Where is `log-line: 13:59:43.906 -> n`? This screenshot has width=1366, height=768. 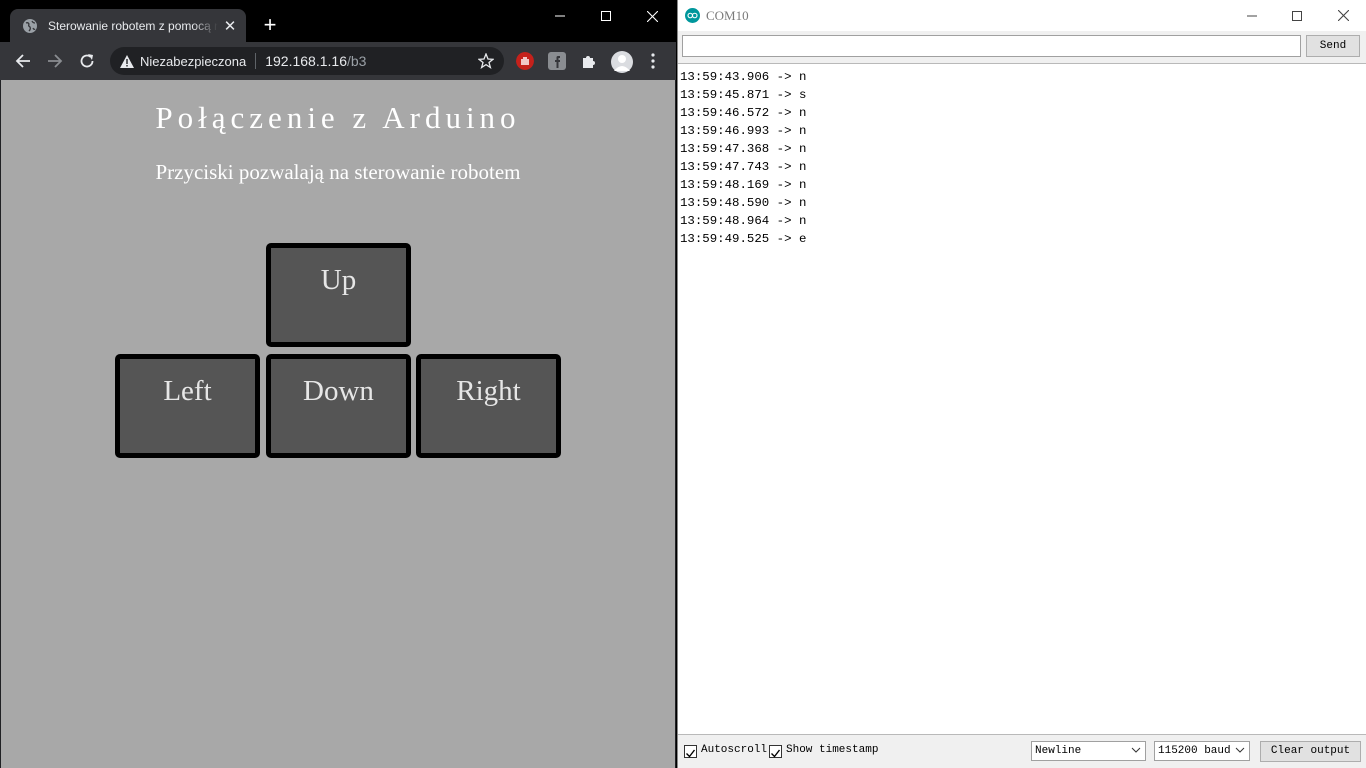 log-line: 13:59:43.906 -> n is located at coordinates (743, 77).